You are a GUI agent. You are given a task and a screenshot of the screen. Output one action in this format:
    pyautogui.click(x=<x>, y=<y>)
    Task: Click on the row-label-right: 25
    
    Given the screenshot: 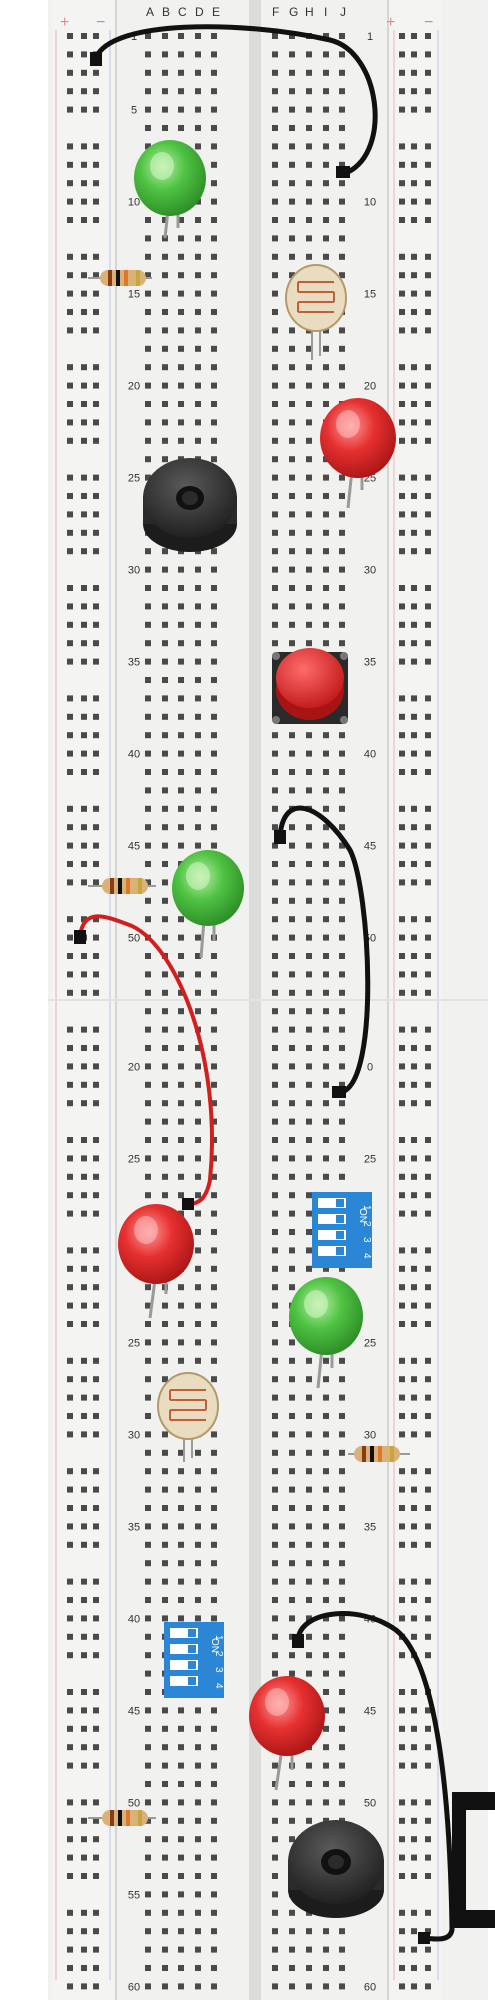 What is the action you would take?
    pyautogui.click(x=370, y=1159)
    